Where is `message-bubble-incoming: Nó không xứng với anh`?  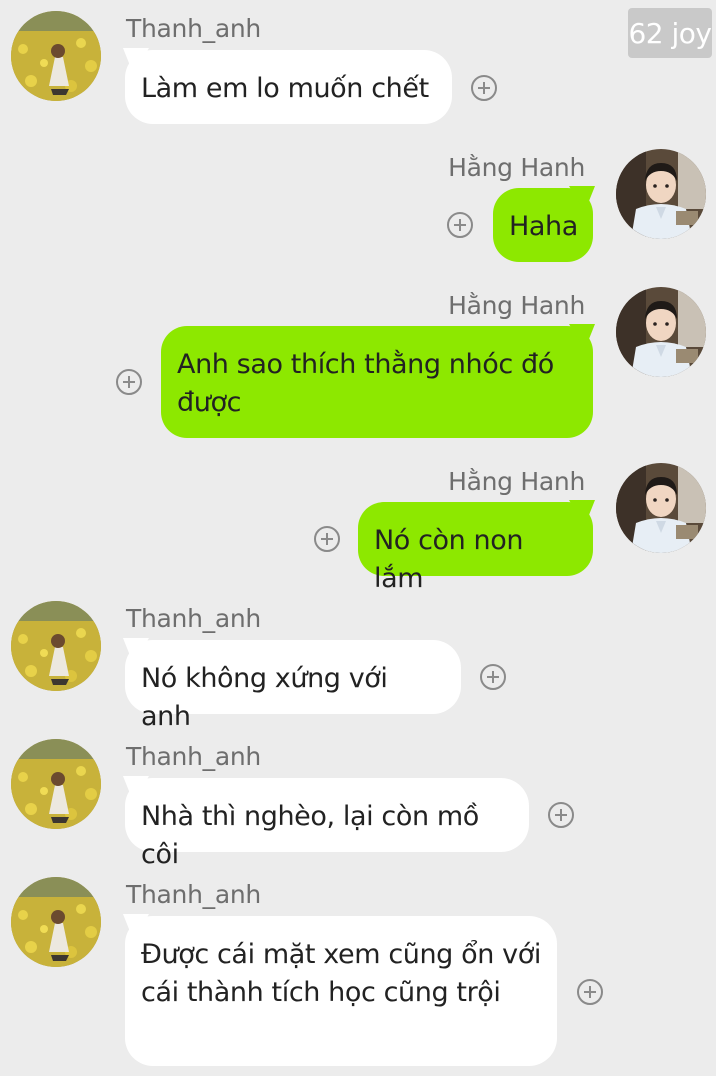 message-bubble-incoming: Nó không xứng với anh is located at coordinates (293, 686).